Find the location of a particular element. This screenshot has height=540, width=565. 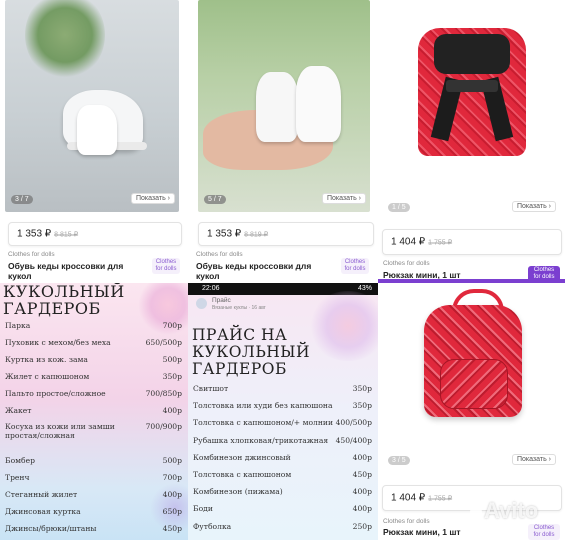

price-box: 1 404 ₽1 755 ₽ is located at coordinates (472, 242).